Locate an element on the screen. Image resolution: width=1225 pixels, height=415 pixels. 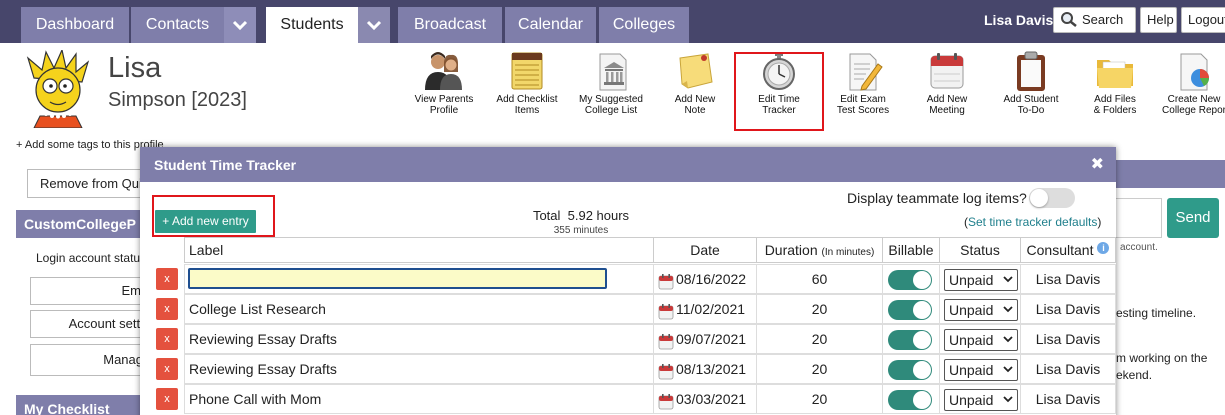
date-cell: 08/16/2022 is located at coordinates (705, 279).